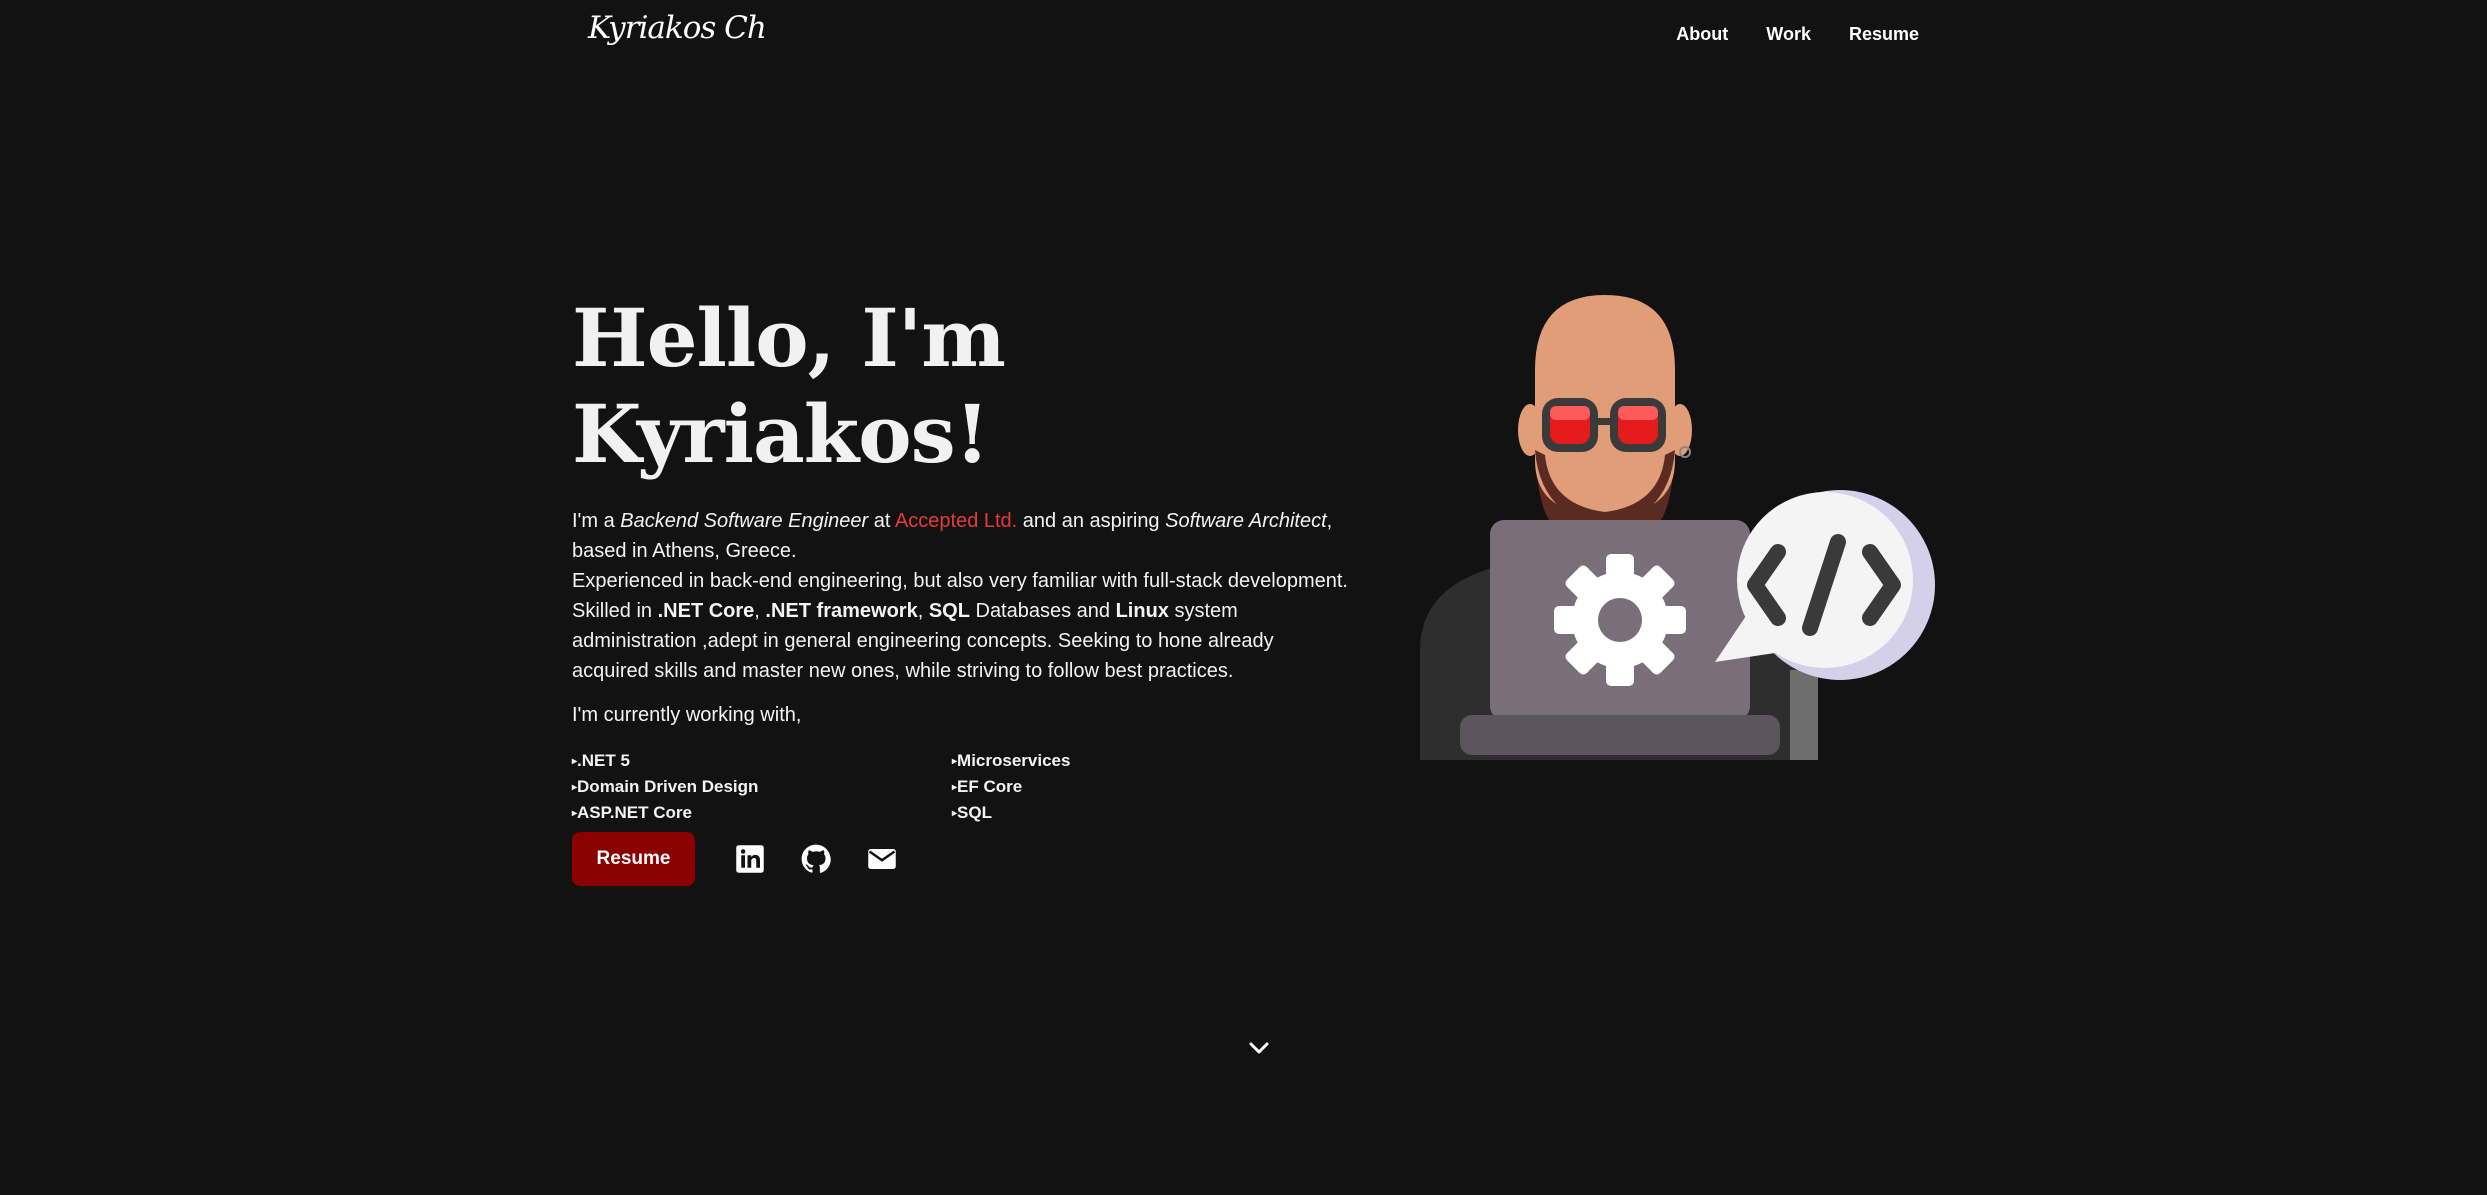 The width and height of the screenshot is (2487, 1195). What do you see at coordinates (949, 611) in the screenshot?
I see `skill-highlight: SQL` at bounding box center [949, 611].